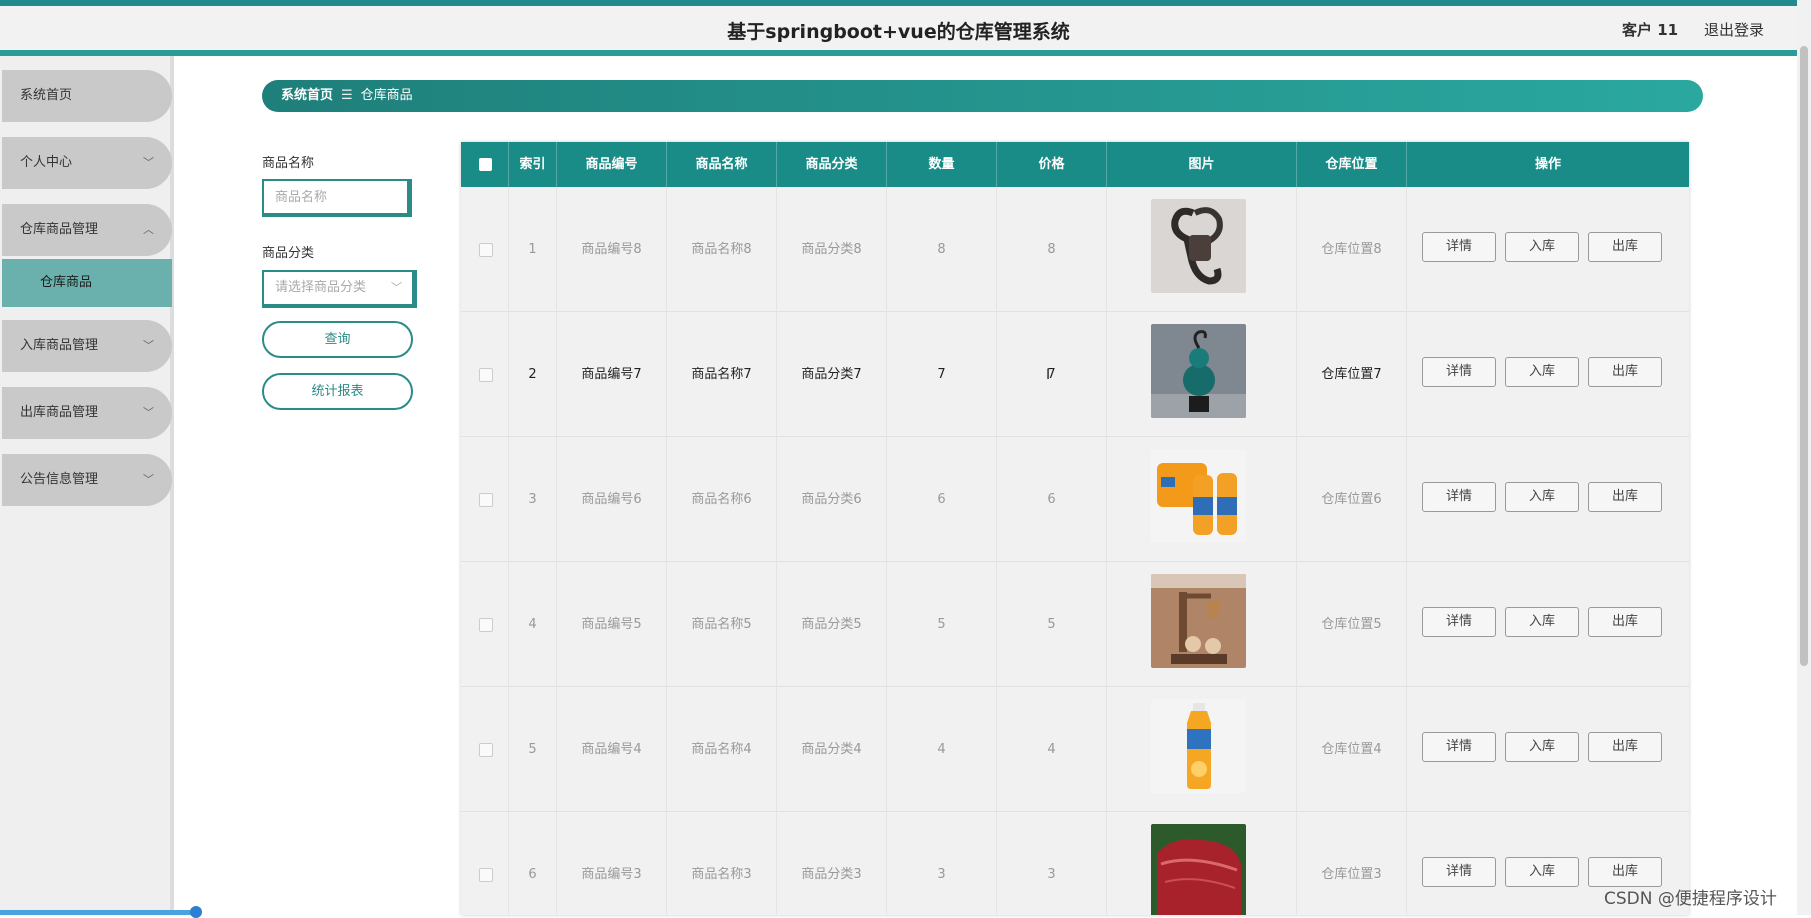 The image size is (1811, 918). Describe the element at coordinates (87, 96) in the screenshot. I see `sidebar-item-home: 系统首页` at that location.